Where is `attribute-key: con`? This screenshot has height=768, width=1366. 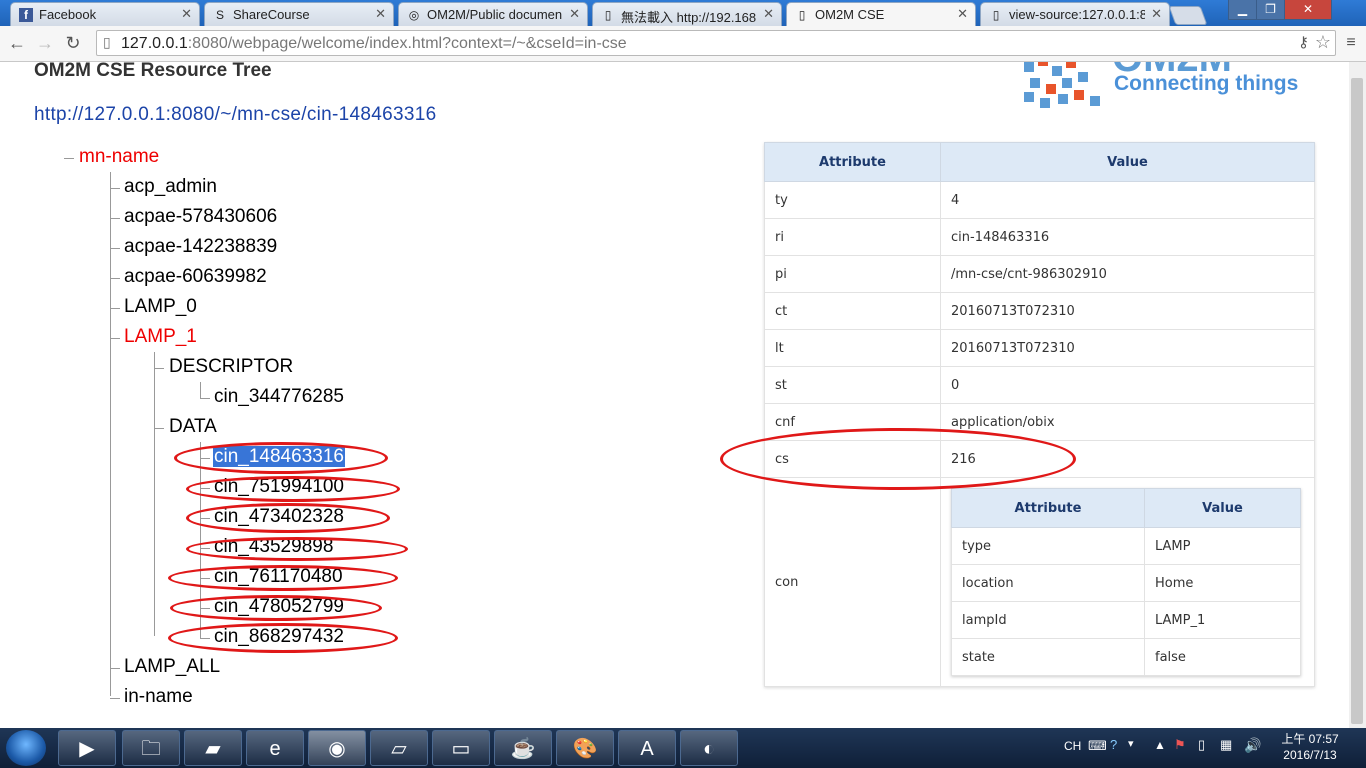
attribute-key: con is located at coordinates (852, 582).